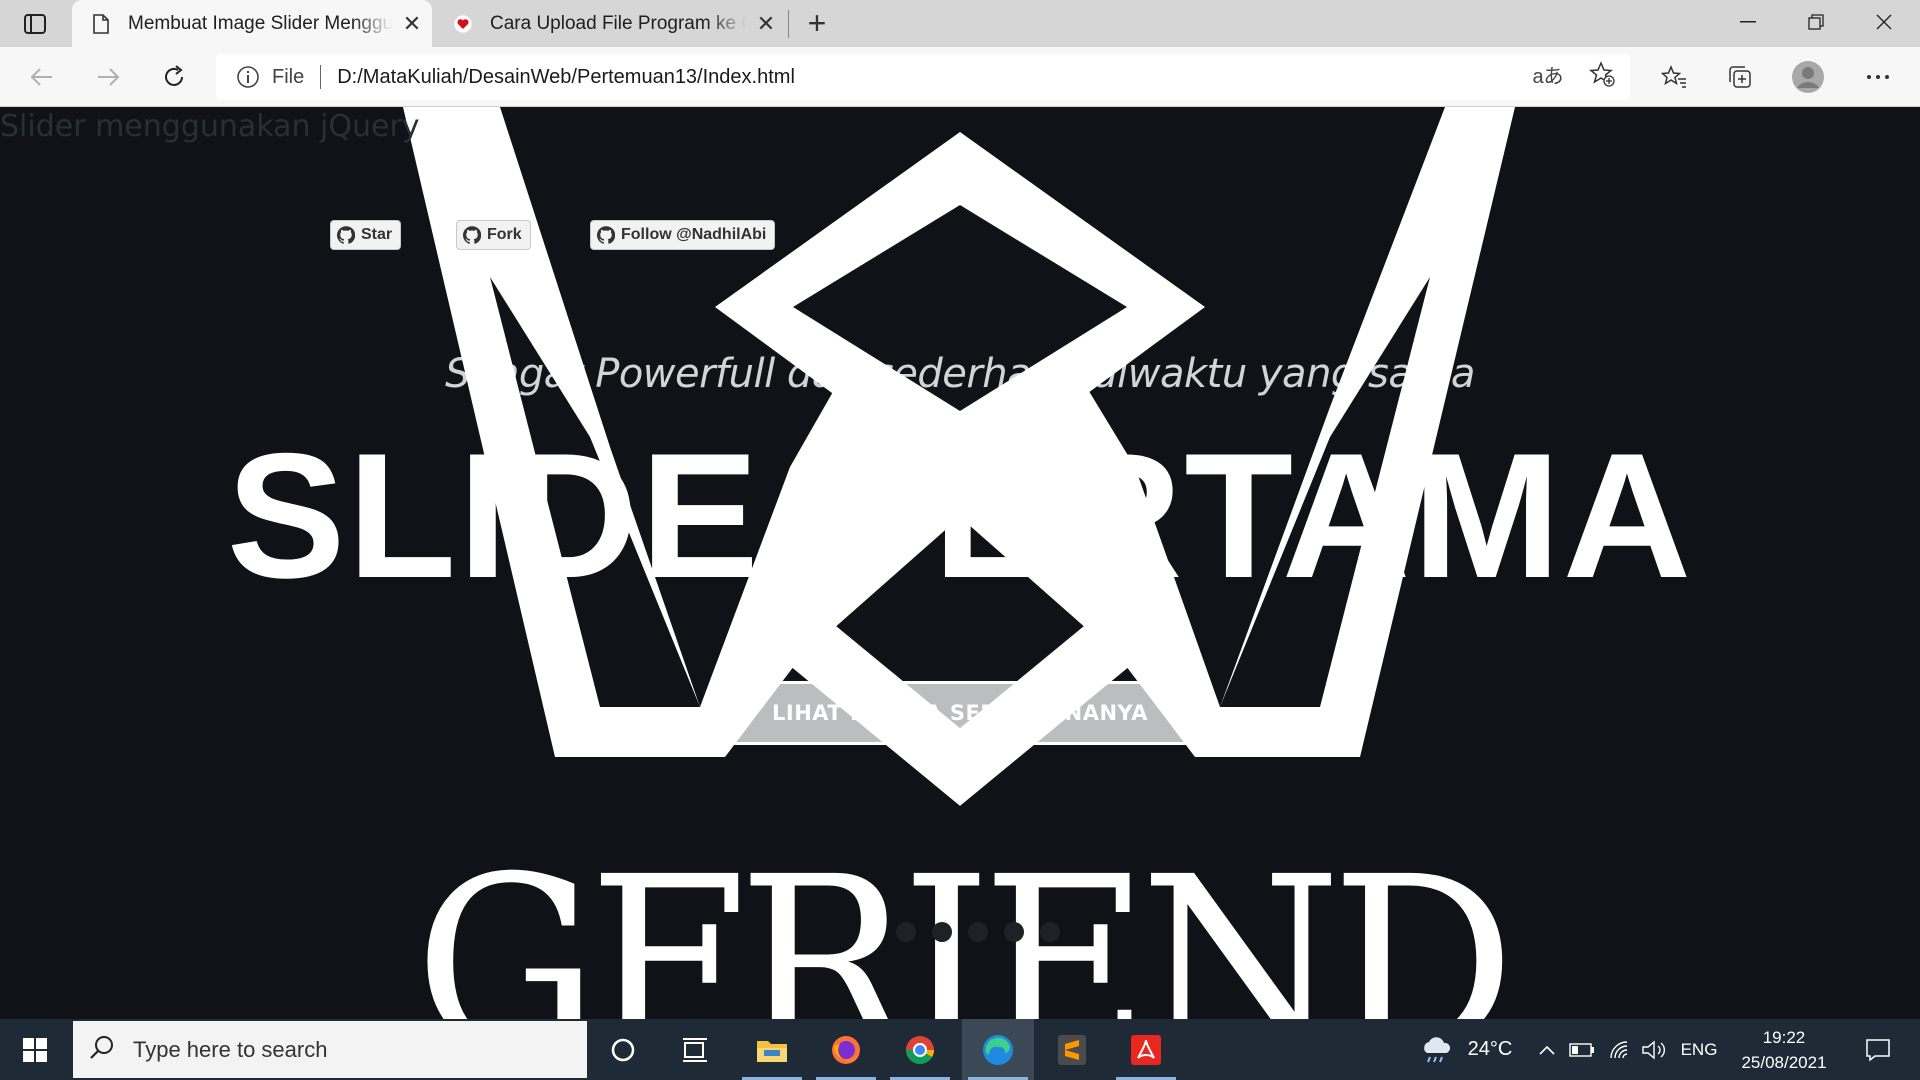 The image size is (1920, 1080). I want to click on tab-title: Membuat Image Slider Menggunakan jQuery, so click(260, 23).